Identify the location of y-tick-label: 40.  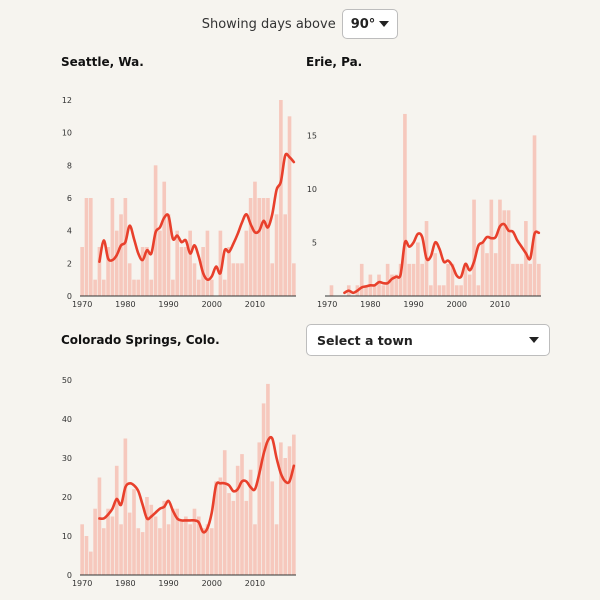
(67, 419).